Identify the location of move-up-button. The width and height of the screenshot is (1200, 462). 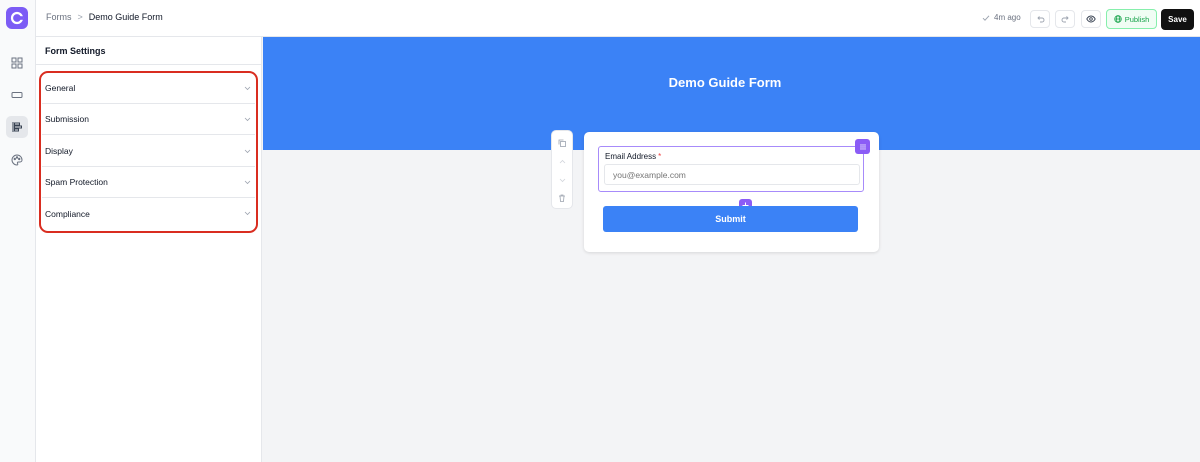
(562, 161).